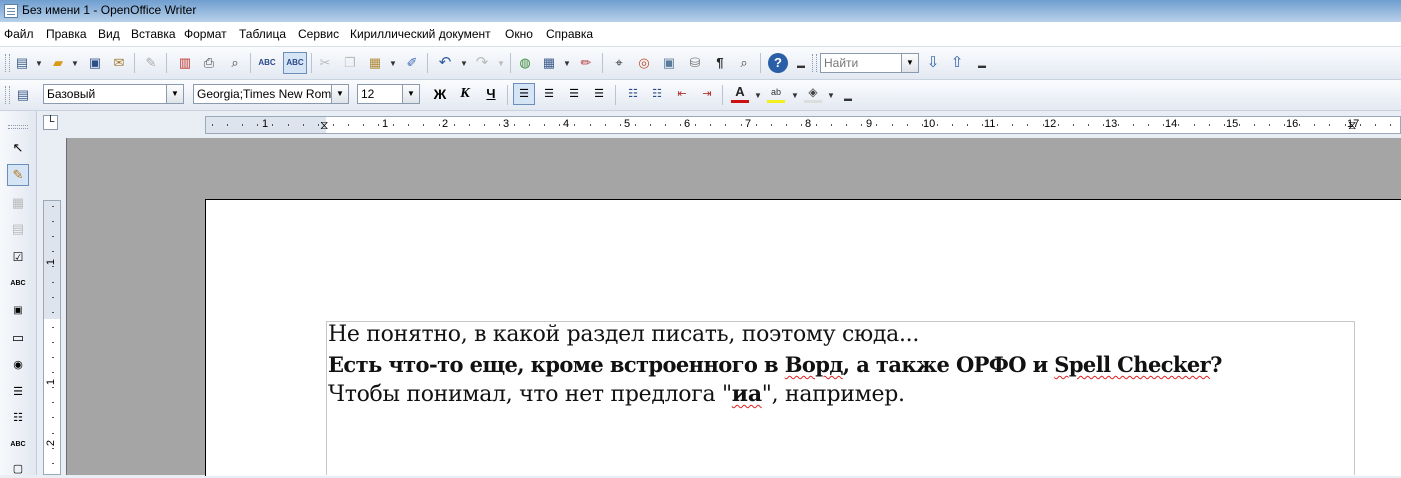 The width and height of the screenshot is (1401, 478). I want to click on paste-icon: ▦, so click(375, 63).